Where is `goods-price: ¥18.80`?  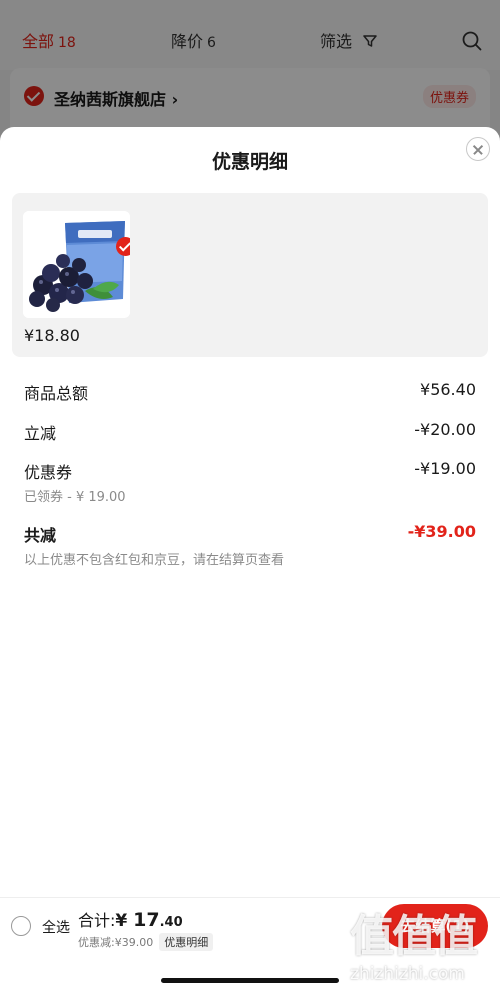
goods-price: ¥18.80 is located at coordinates (52, 335).